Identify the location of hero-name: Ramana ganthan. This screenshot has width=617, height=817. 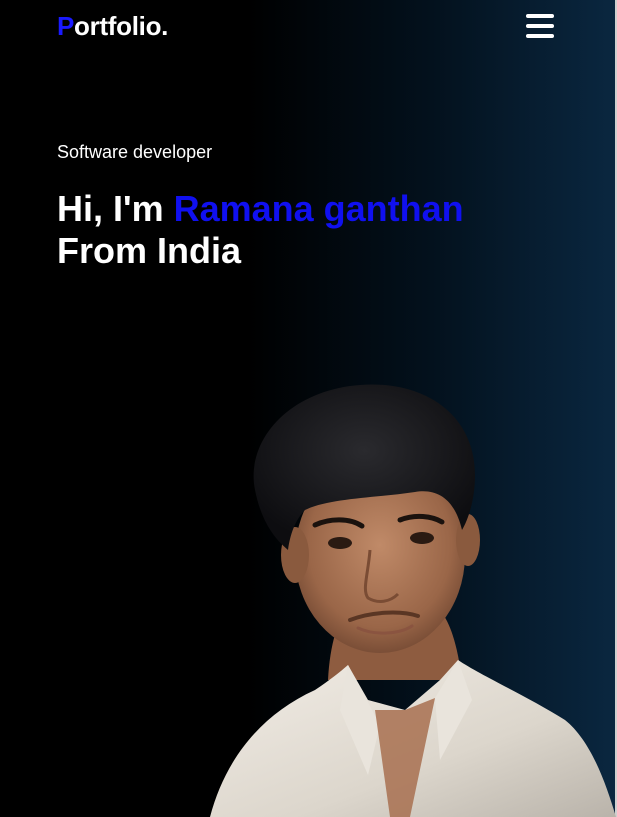
(318, 208).